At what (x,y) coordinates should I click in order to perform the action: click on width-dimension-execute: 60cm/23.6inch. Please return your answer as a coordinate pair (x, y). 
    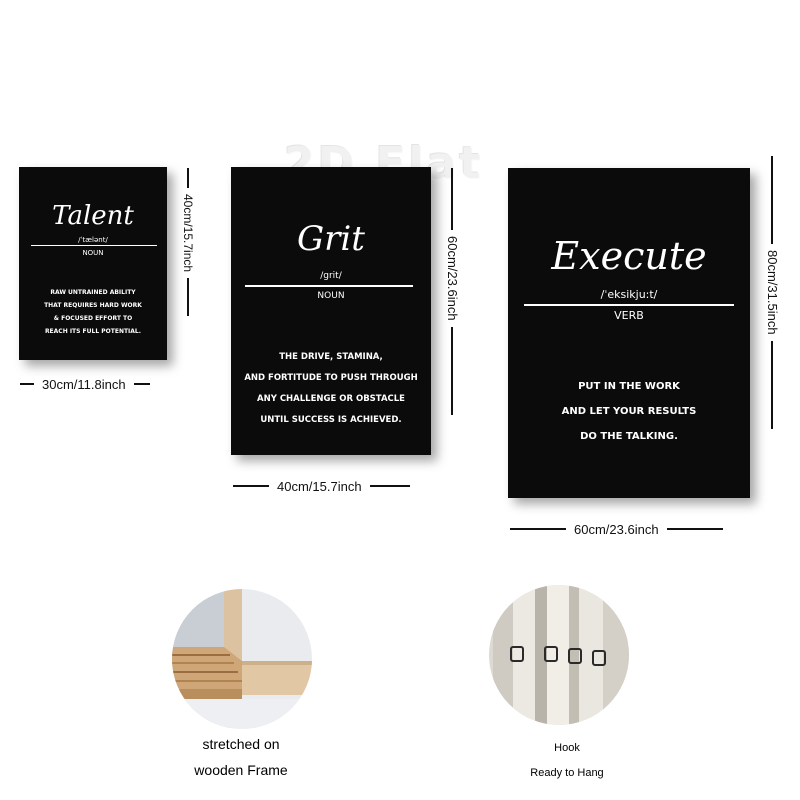
    Looking at the image, I should click on (616, 529).